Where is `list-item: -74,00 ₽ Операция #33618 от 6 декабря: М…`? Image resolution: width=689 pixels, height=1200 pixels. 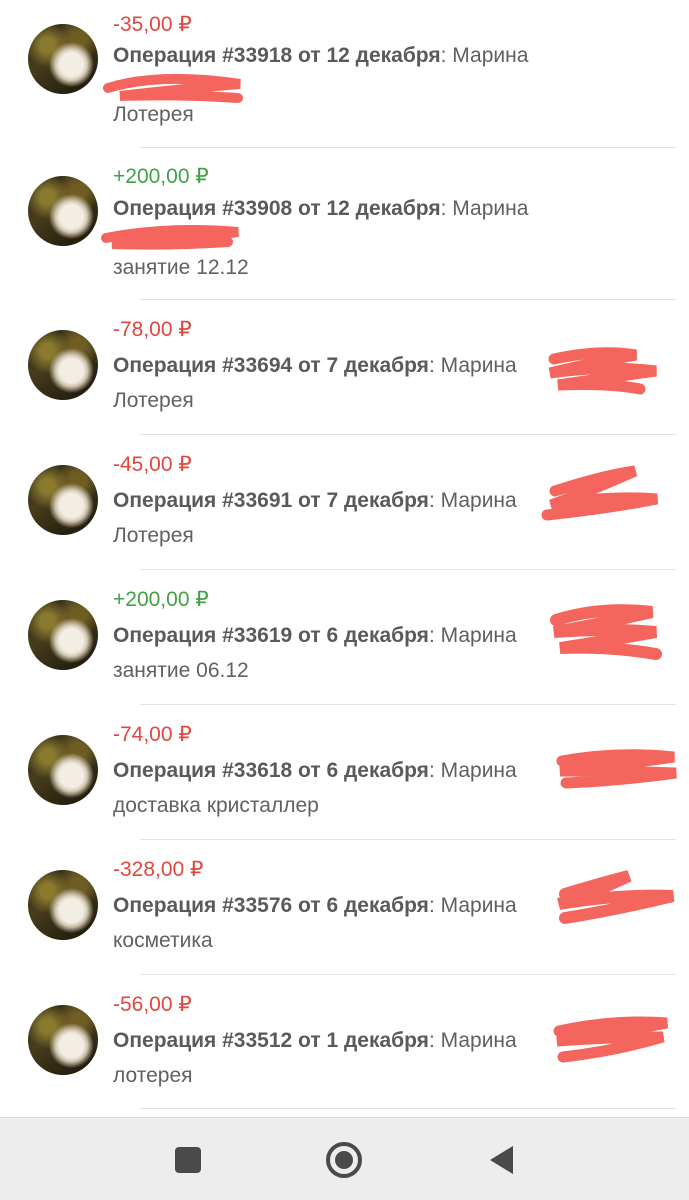
list-item: -74,00 ₽ Операция #33618 от 6 декабря: М… is located at coordinates (344, 772).